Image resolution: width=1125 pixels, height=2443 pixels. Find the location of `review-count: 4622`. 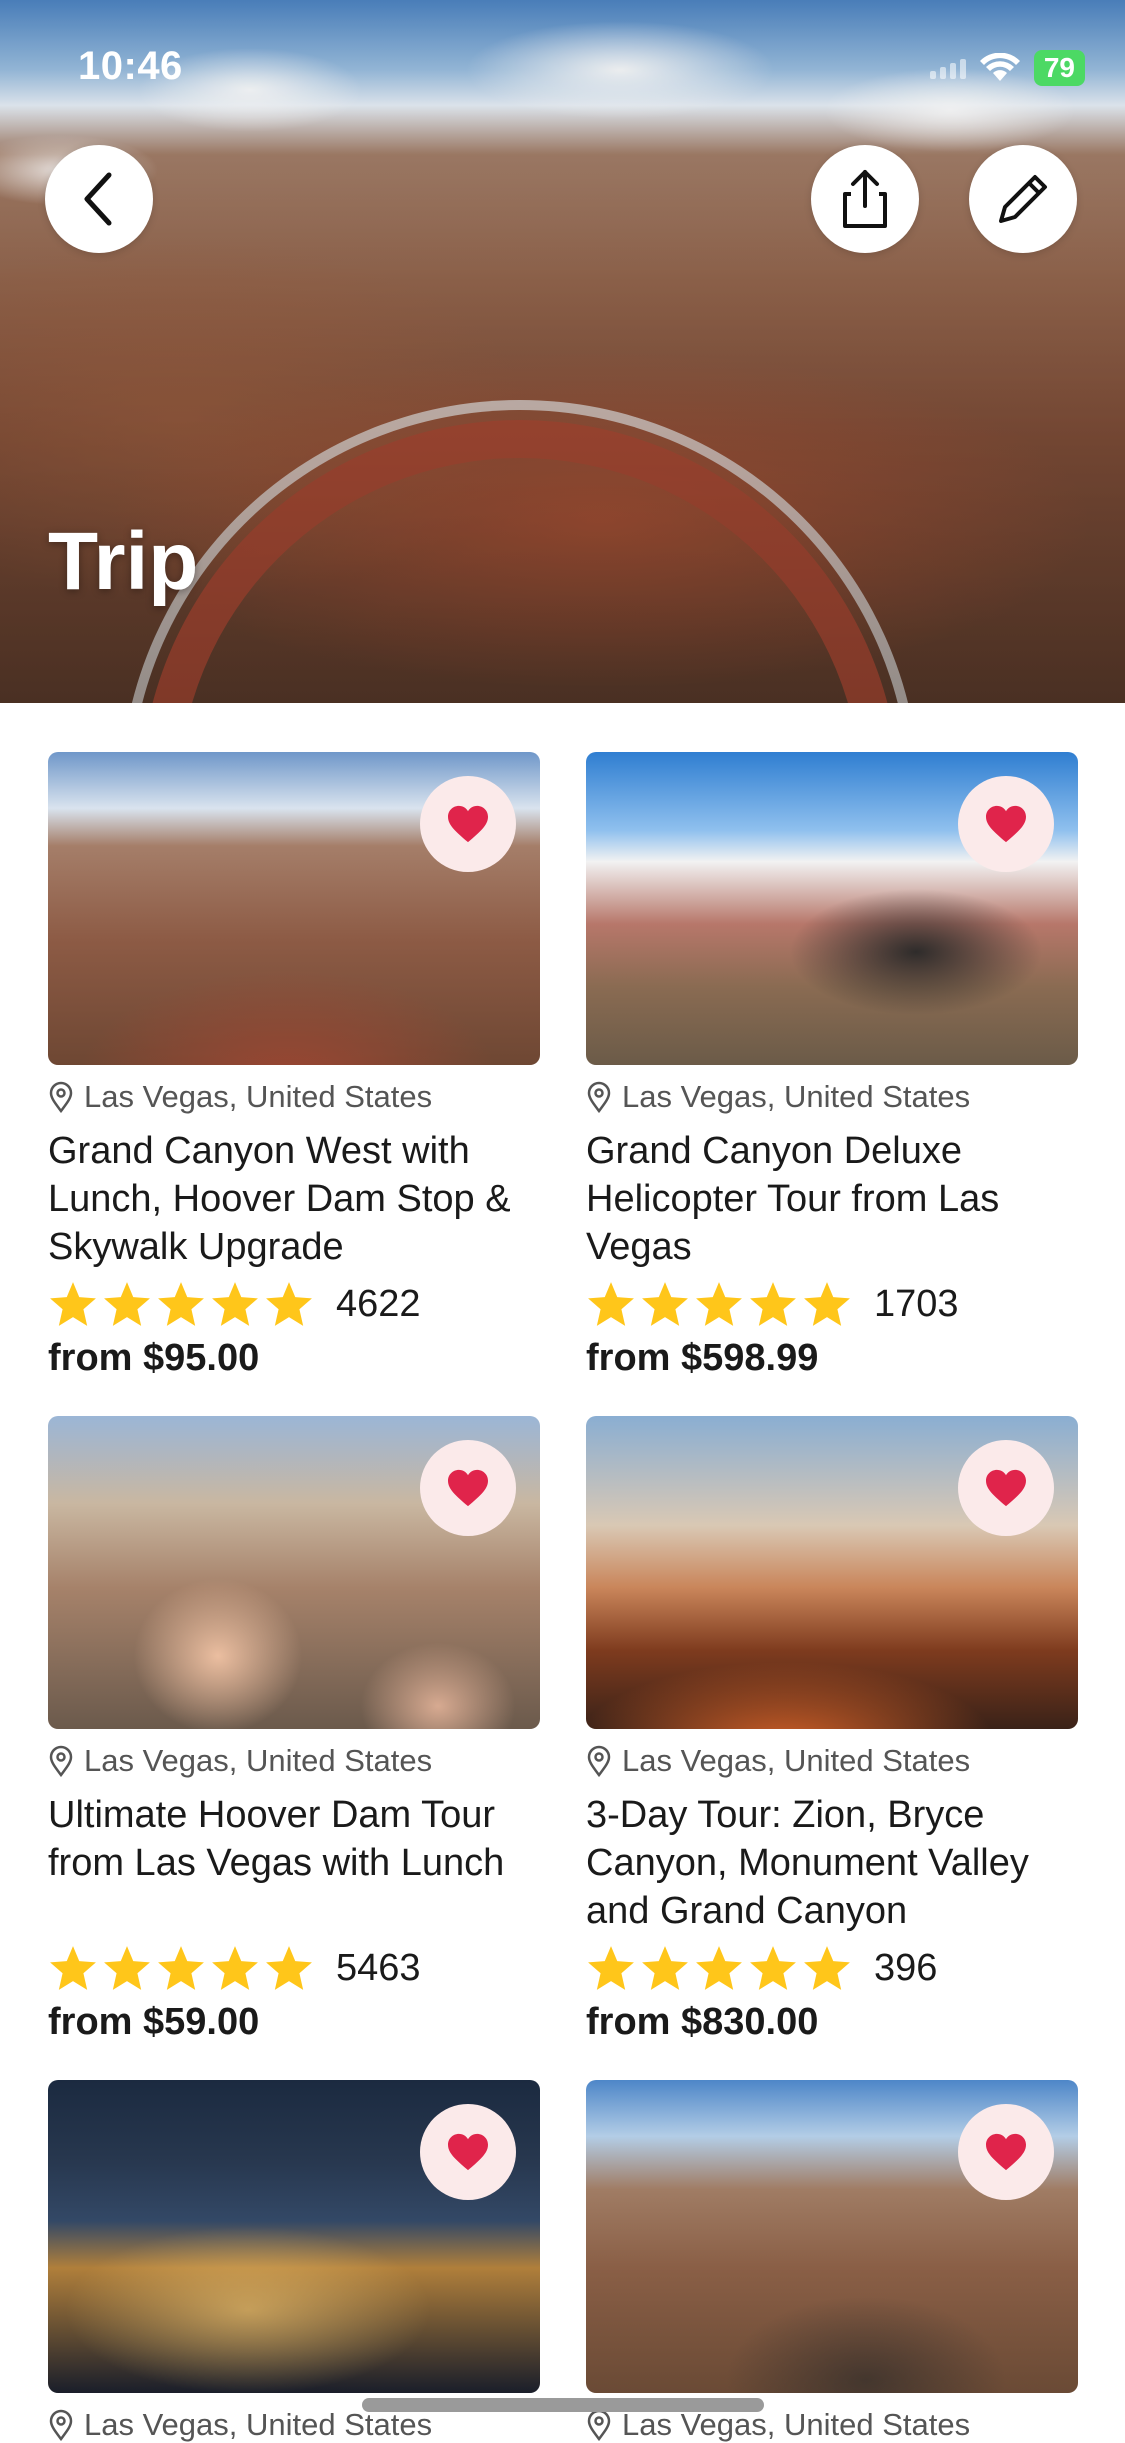

review-count: 4622 is located at coordinates (378, 1303).